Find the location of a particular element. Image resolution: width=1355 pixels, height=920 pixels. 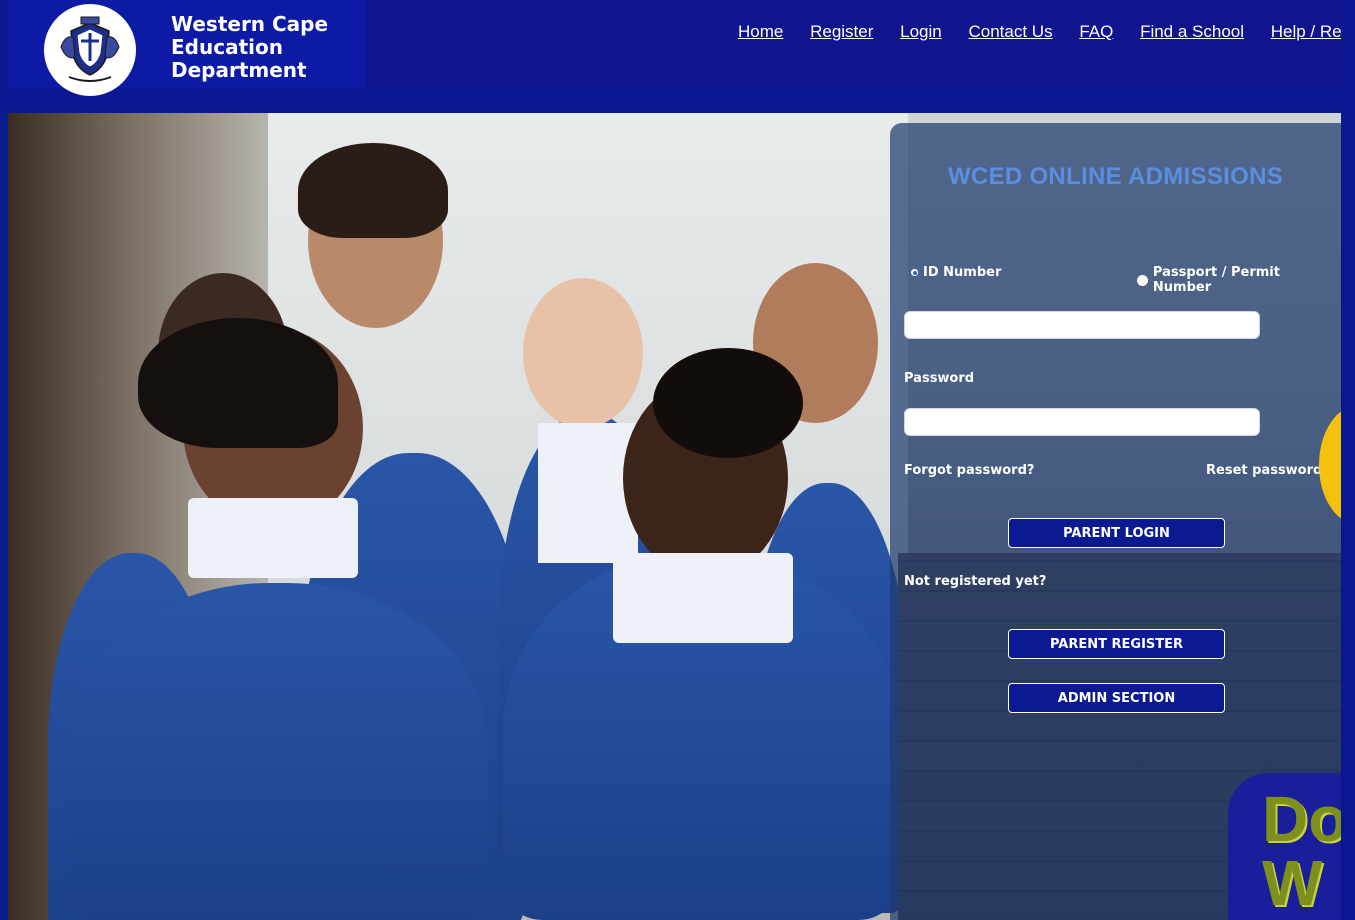

promo-line-1: Do is located at coordinates (1305, 819).